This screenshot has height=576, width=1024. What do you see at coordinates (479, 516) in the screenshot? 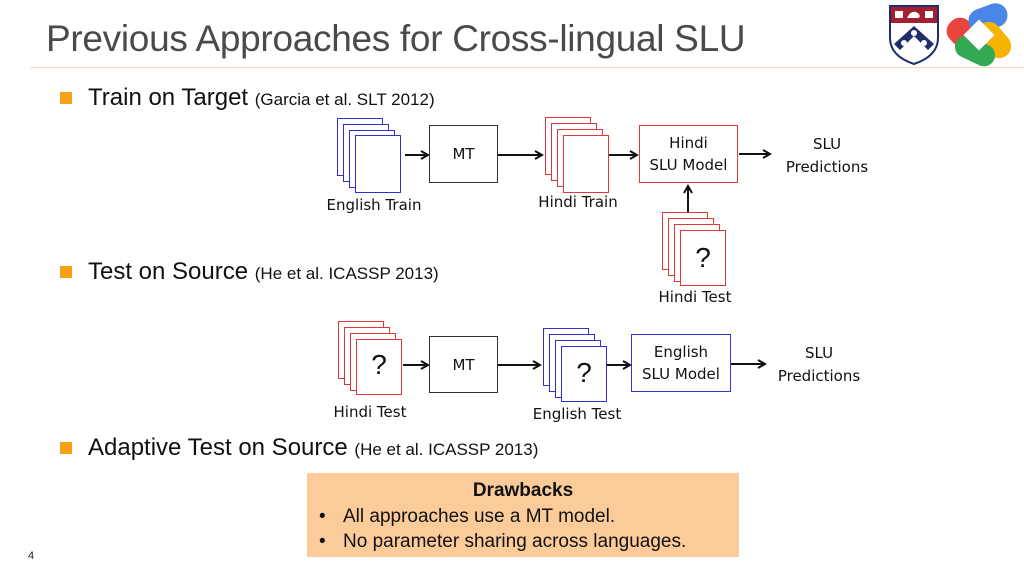
I see `drawback-text: All approaches use a MT model.` at bounding box center [479, 516].